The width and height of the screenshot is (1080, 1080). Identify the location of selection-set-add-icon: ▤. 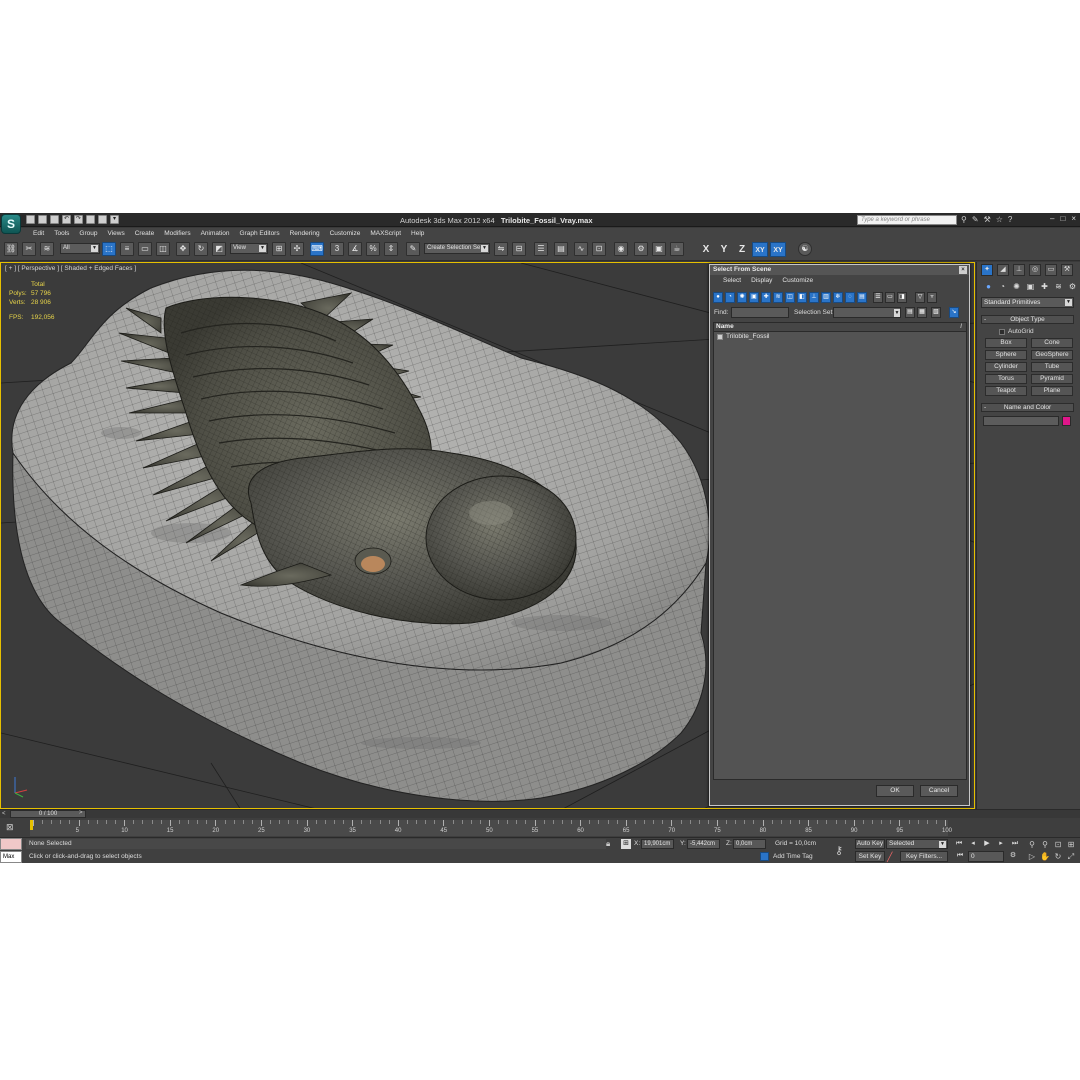
(910, 312).